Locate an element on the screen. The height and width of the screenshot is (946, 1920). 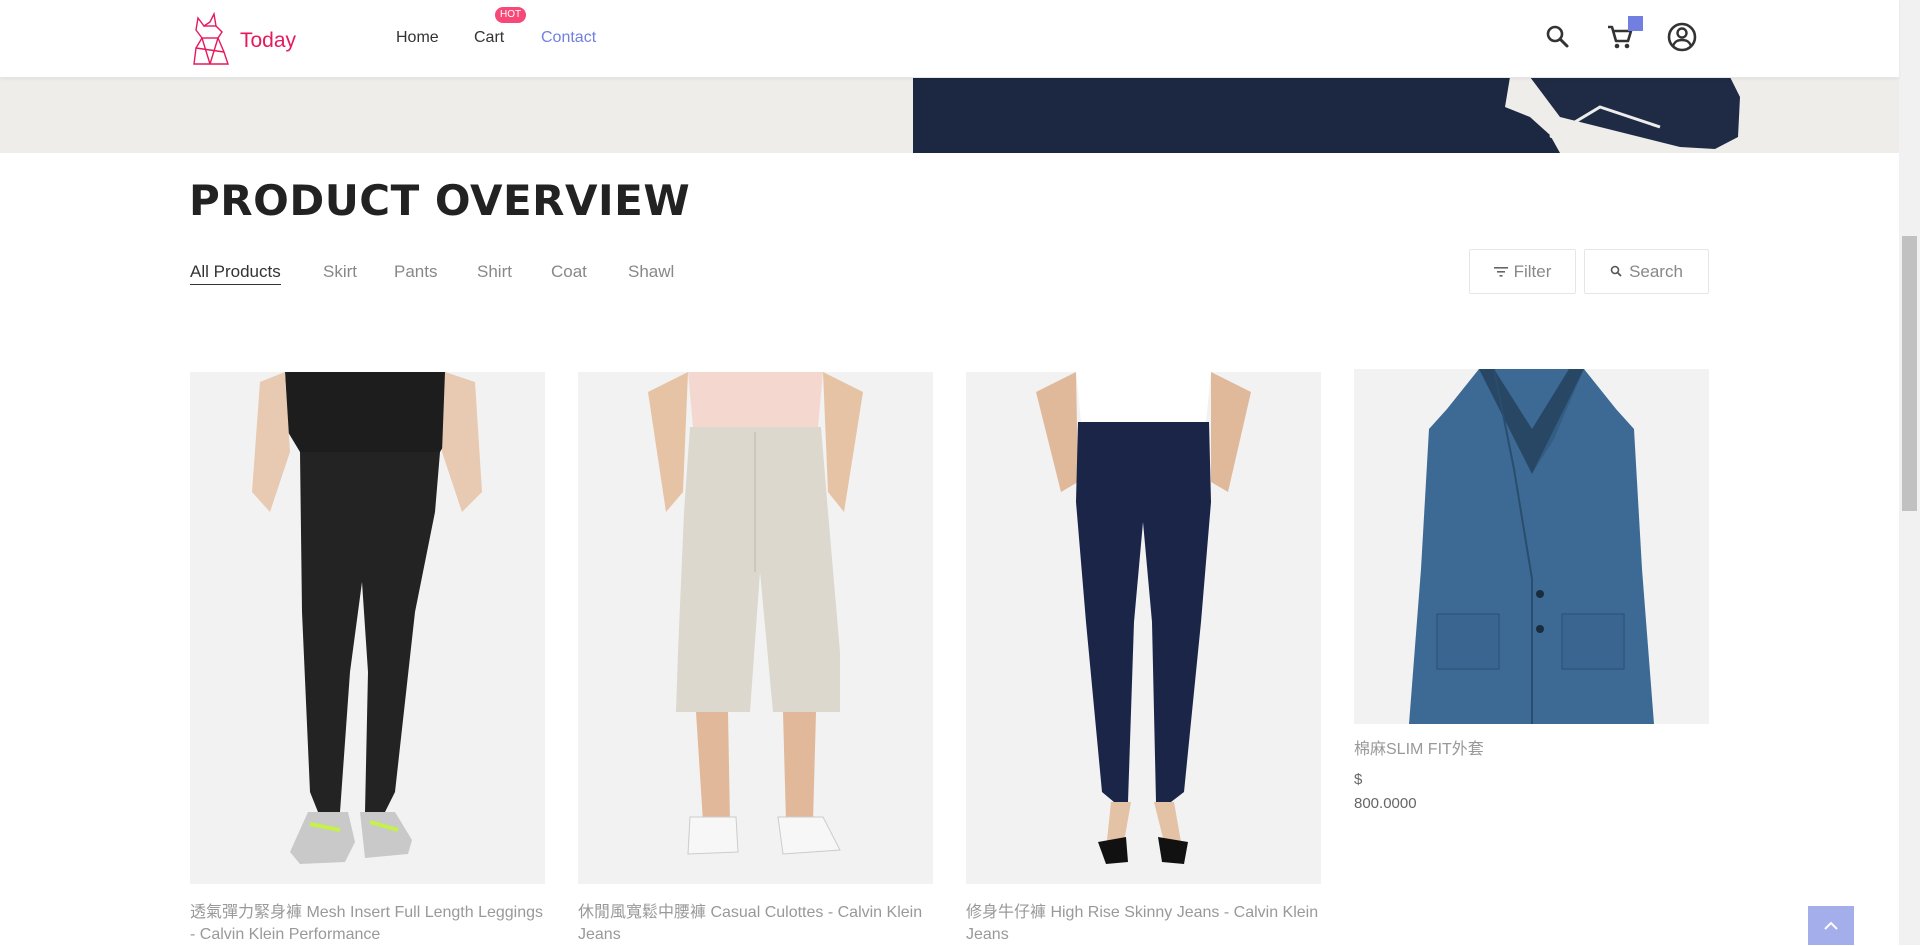
scrollbar-thumb is located at coordinates (1909, 373).